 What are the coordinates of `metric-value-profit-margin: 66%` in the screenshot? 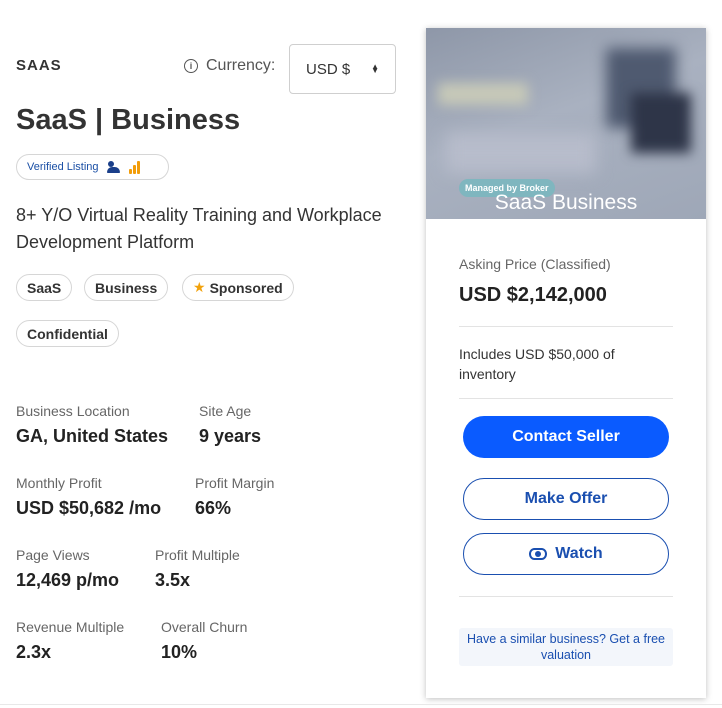 It's located at (213, 508).